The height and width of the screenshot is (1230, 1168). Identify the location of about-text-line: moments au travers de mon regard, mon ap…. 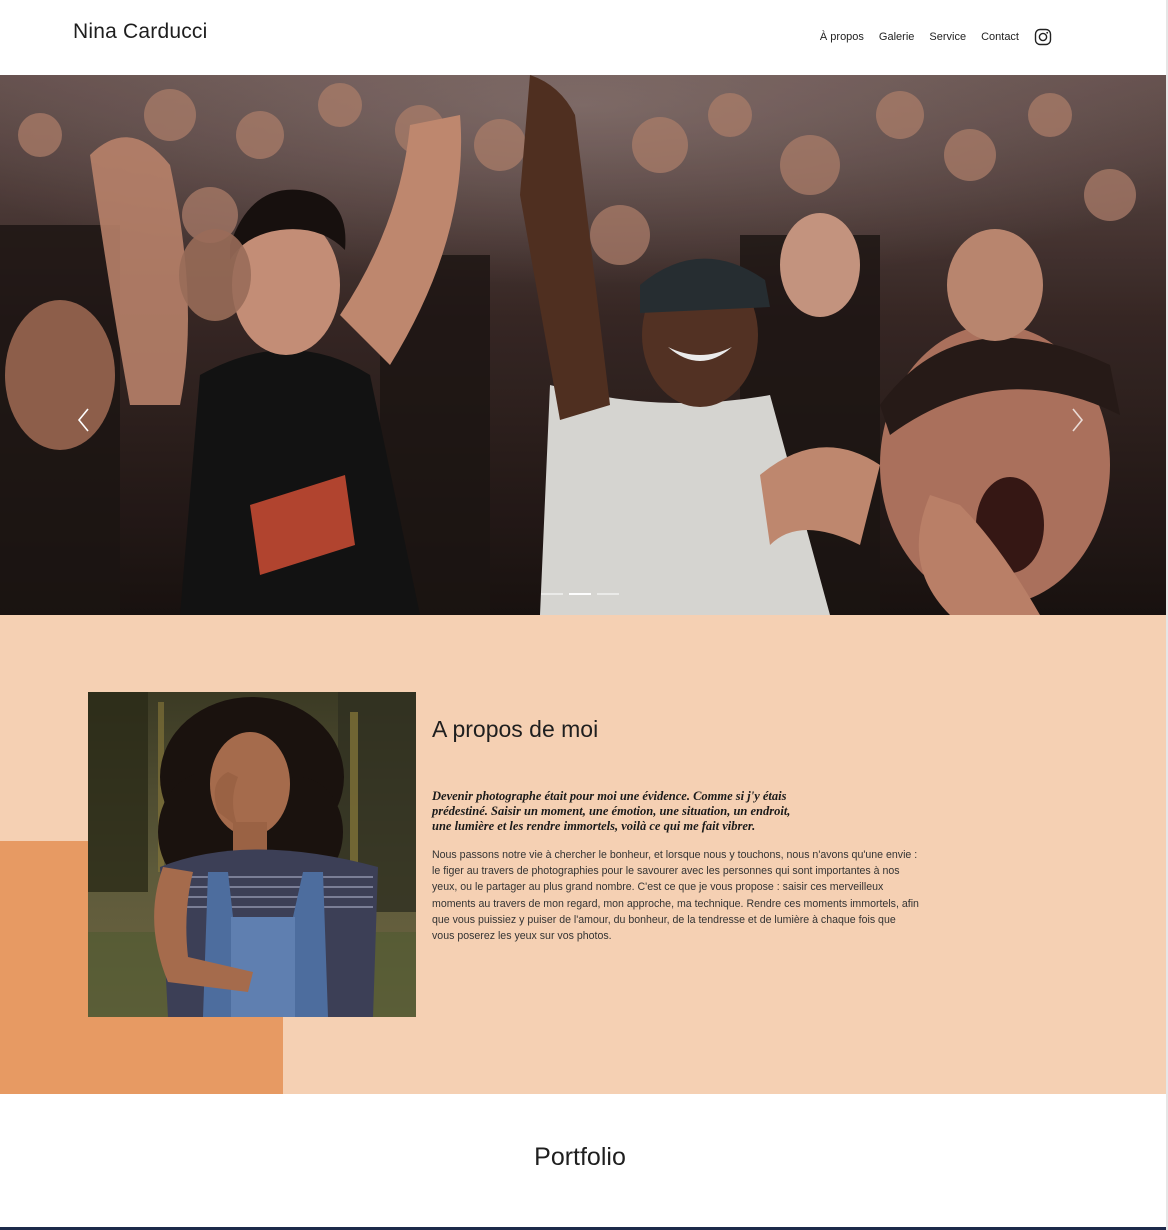
(675, 903).